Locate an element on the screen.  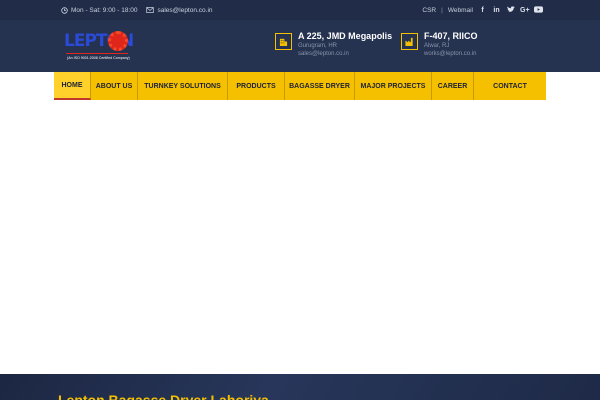
building-icon is located at coordinates (283, 41).